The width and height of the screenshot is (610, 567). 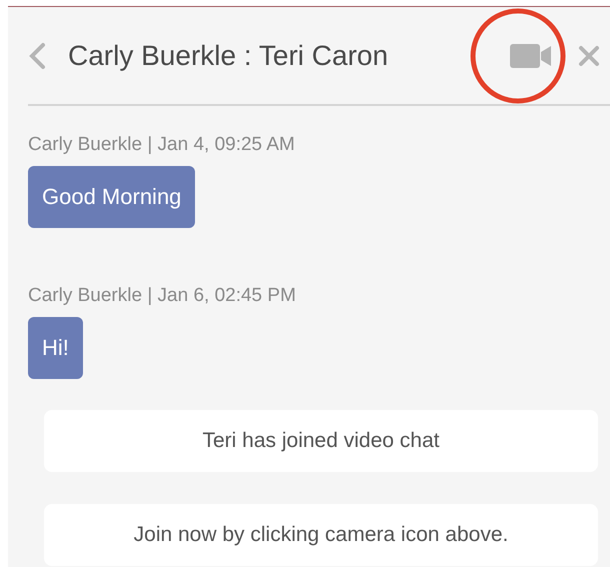 I want to click on close-icon, so click(x=589, y=55).